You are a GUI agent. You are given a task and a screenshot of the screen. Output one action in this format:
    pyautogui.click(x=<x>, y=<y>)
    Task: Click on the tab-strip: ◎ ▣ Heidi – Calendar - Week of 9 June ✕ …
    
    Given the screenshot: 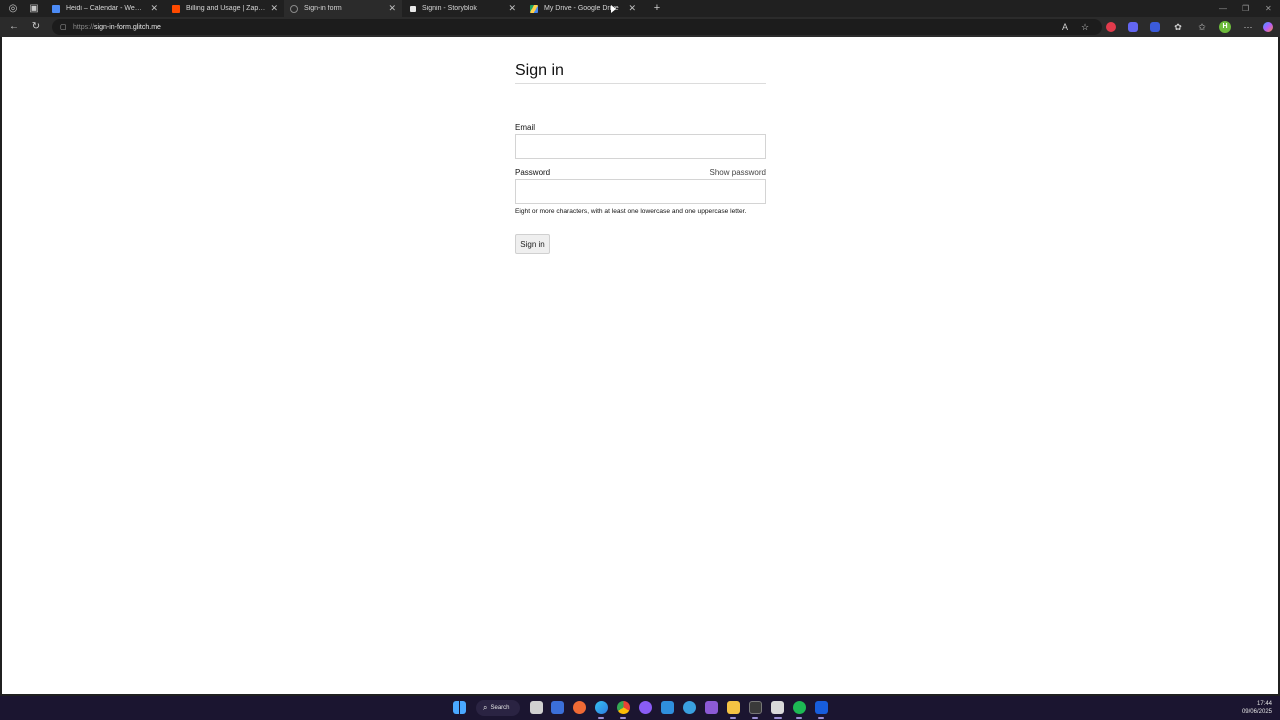 What is the action you would take?
    pyautogui.click(x=640, y=8)
    